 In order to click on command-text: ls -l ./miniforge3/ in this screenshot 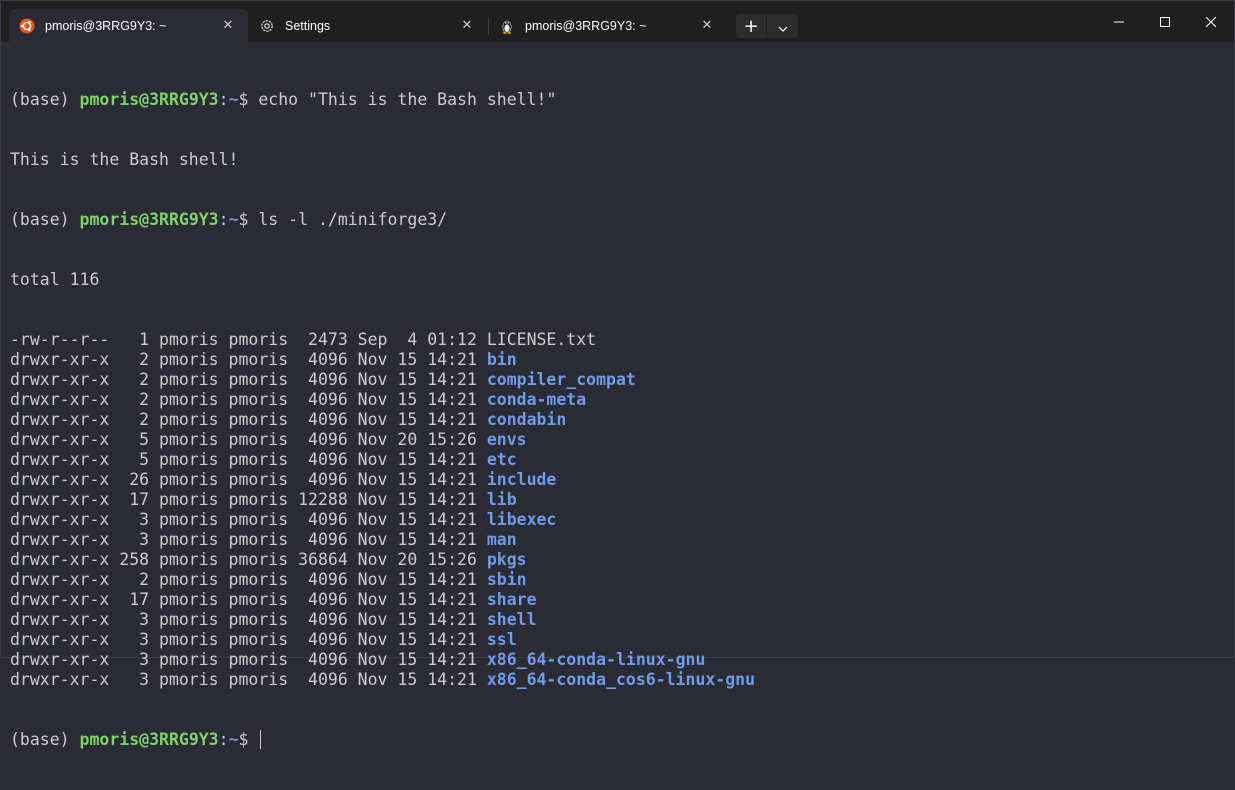, I will do `click(353, 219)`.